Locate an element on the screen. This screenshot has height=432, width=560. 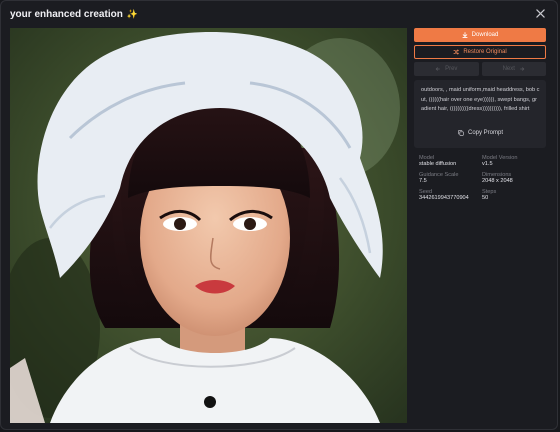
dimensions-value: 2048 x 2048 is located at coordinates (497, 181).